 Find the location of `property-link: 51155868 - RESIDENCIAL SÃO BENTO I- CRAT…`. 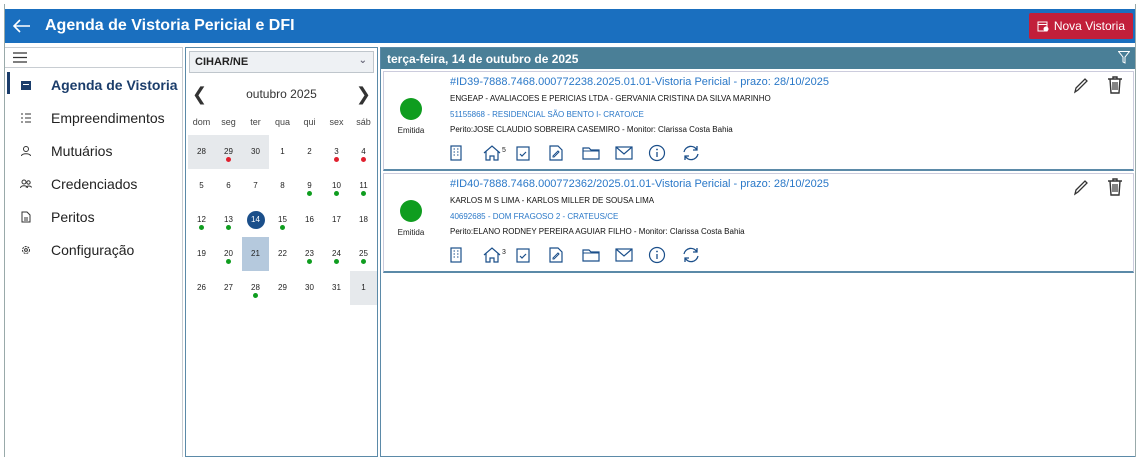

property-link: 51155868 - RESIDENCIAL SÃO BENTO I- CRAT… is located at coordinates (547, 114).